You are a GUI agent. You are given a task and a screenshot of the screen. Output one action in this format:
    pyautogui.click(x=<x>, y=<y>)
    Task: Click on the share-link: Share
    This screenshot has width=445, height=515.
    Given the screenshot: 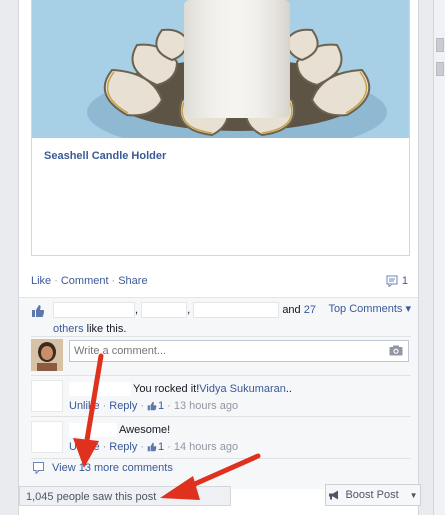 What is the action you would take?
    pyautogui.click(x=132, y=281)
    